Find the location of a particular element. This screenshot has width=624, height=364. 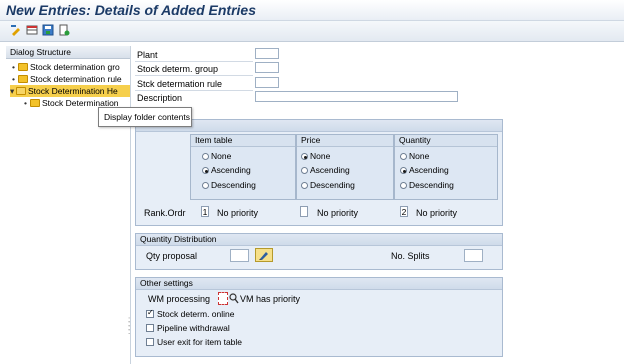

quantity-rank-input: 2 is located at coordinates (404, 211).